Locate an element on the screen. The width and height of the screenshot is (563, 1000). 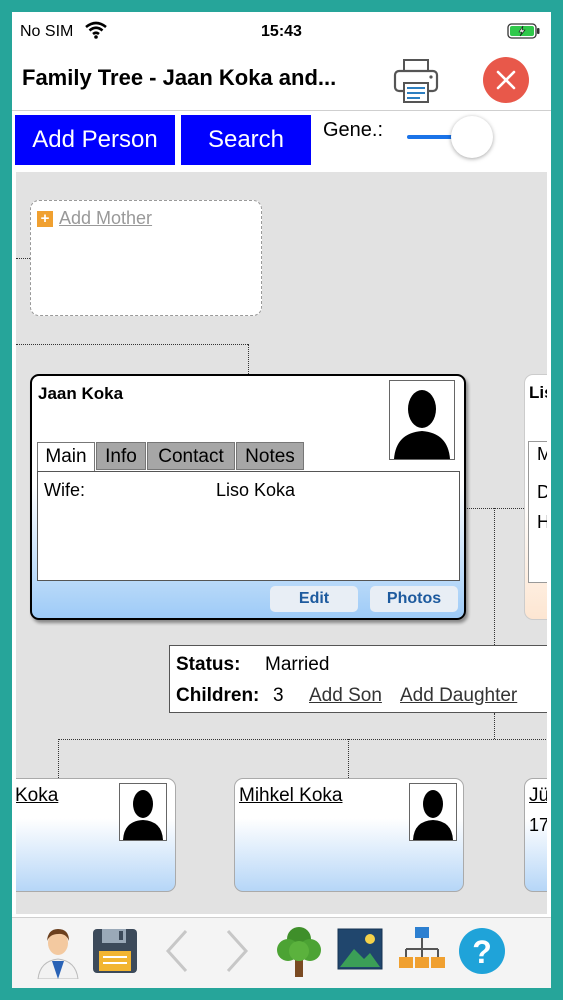
plus-icon: + is located at coordinates (45, 219).